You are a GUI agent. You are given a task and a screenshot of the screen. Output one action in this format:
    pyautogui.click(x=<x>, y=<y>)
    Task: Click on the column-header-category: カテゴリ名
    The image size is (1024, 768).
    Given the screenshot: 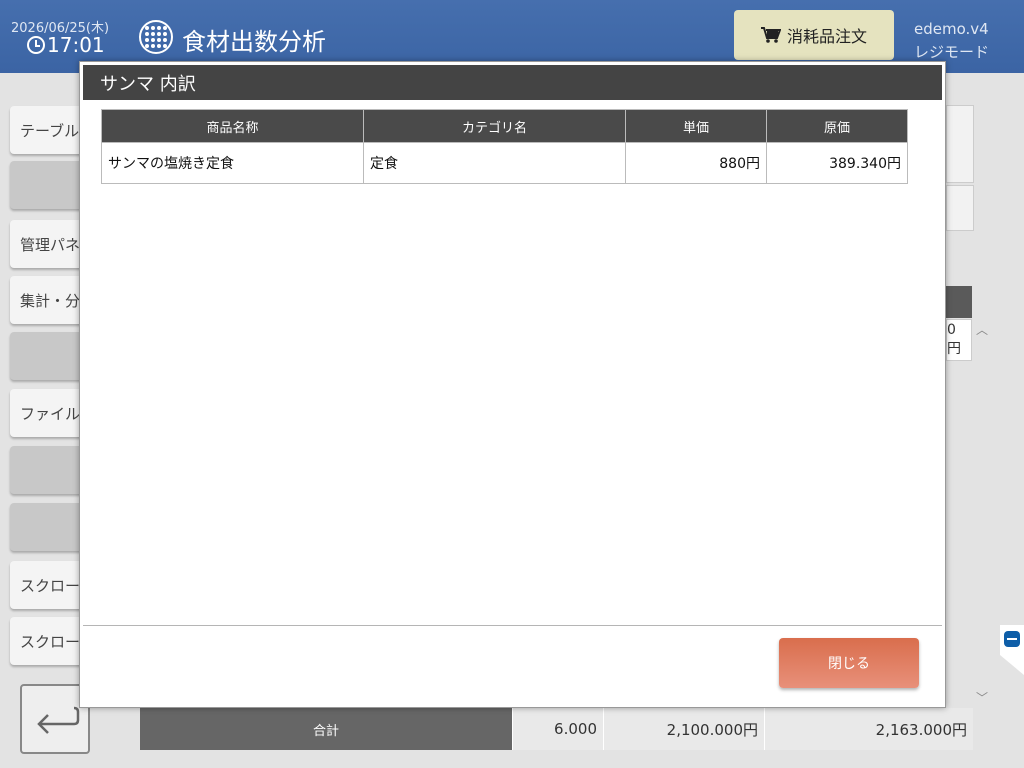 What is the action you would take?
    pyautogui.click(x=494, y=126)
    